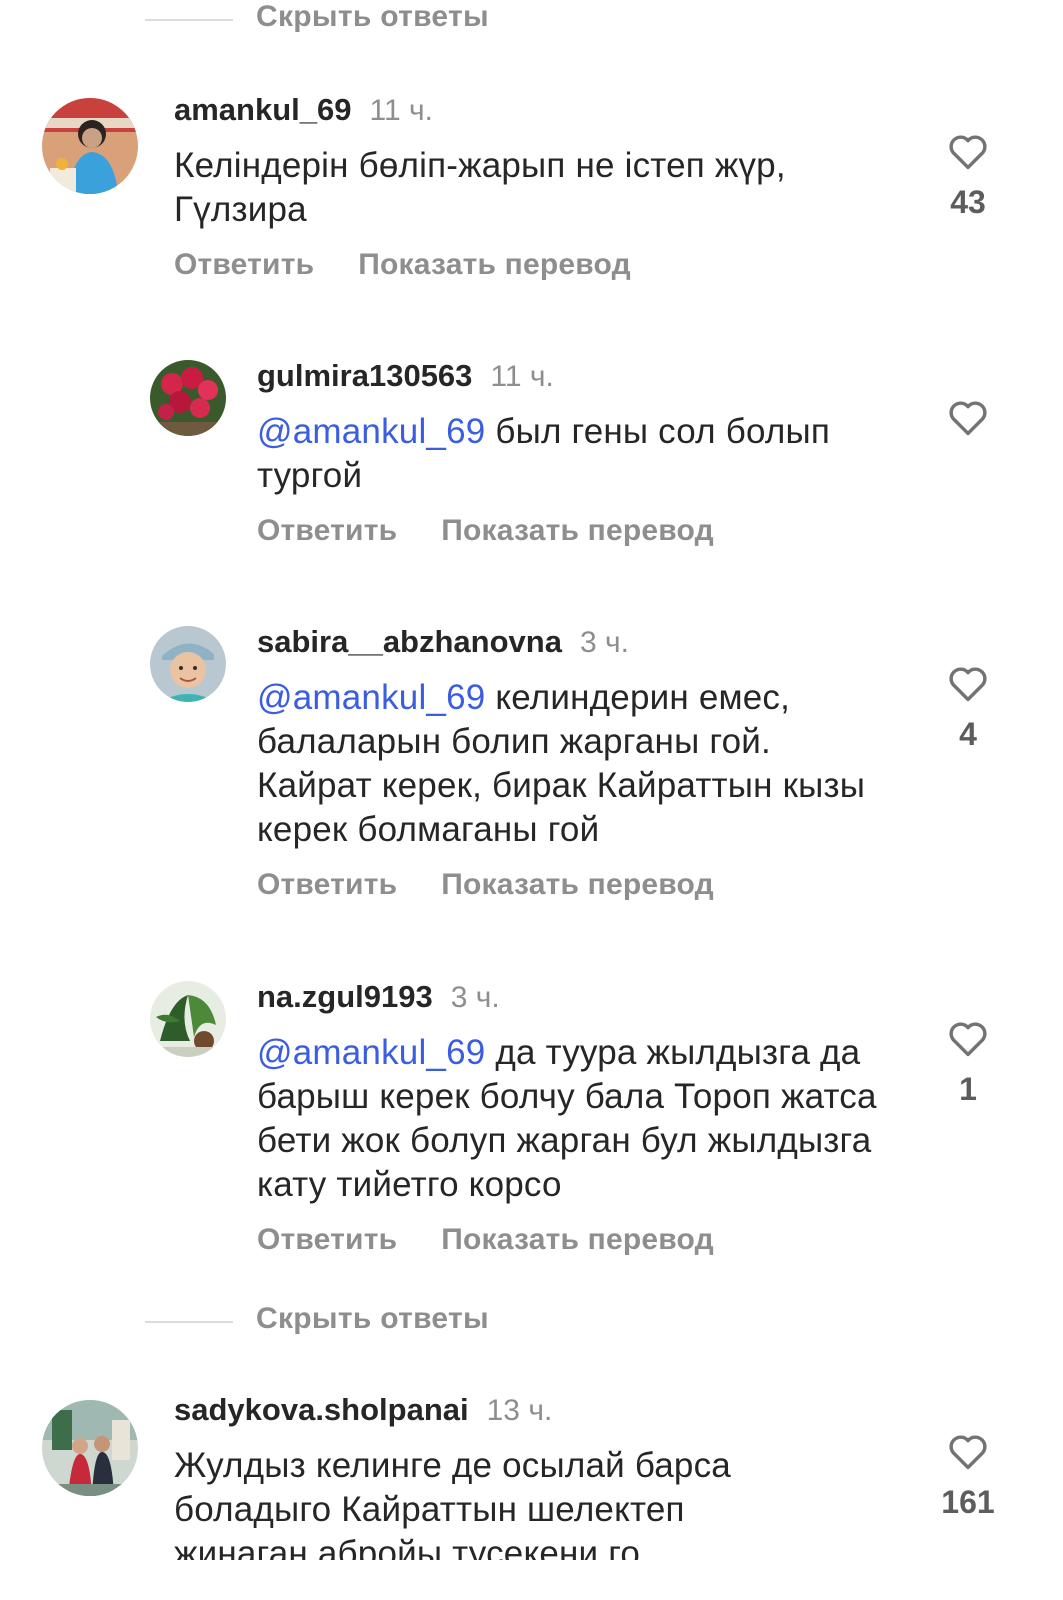 Image resolution: width=1063 pixels, height=1600 pixels. Describe the element at coordinates (968, 1063) in the screenshot. I see `like-button: 1` at that location.